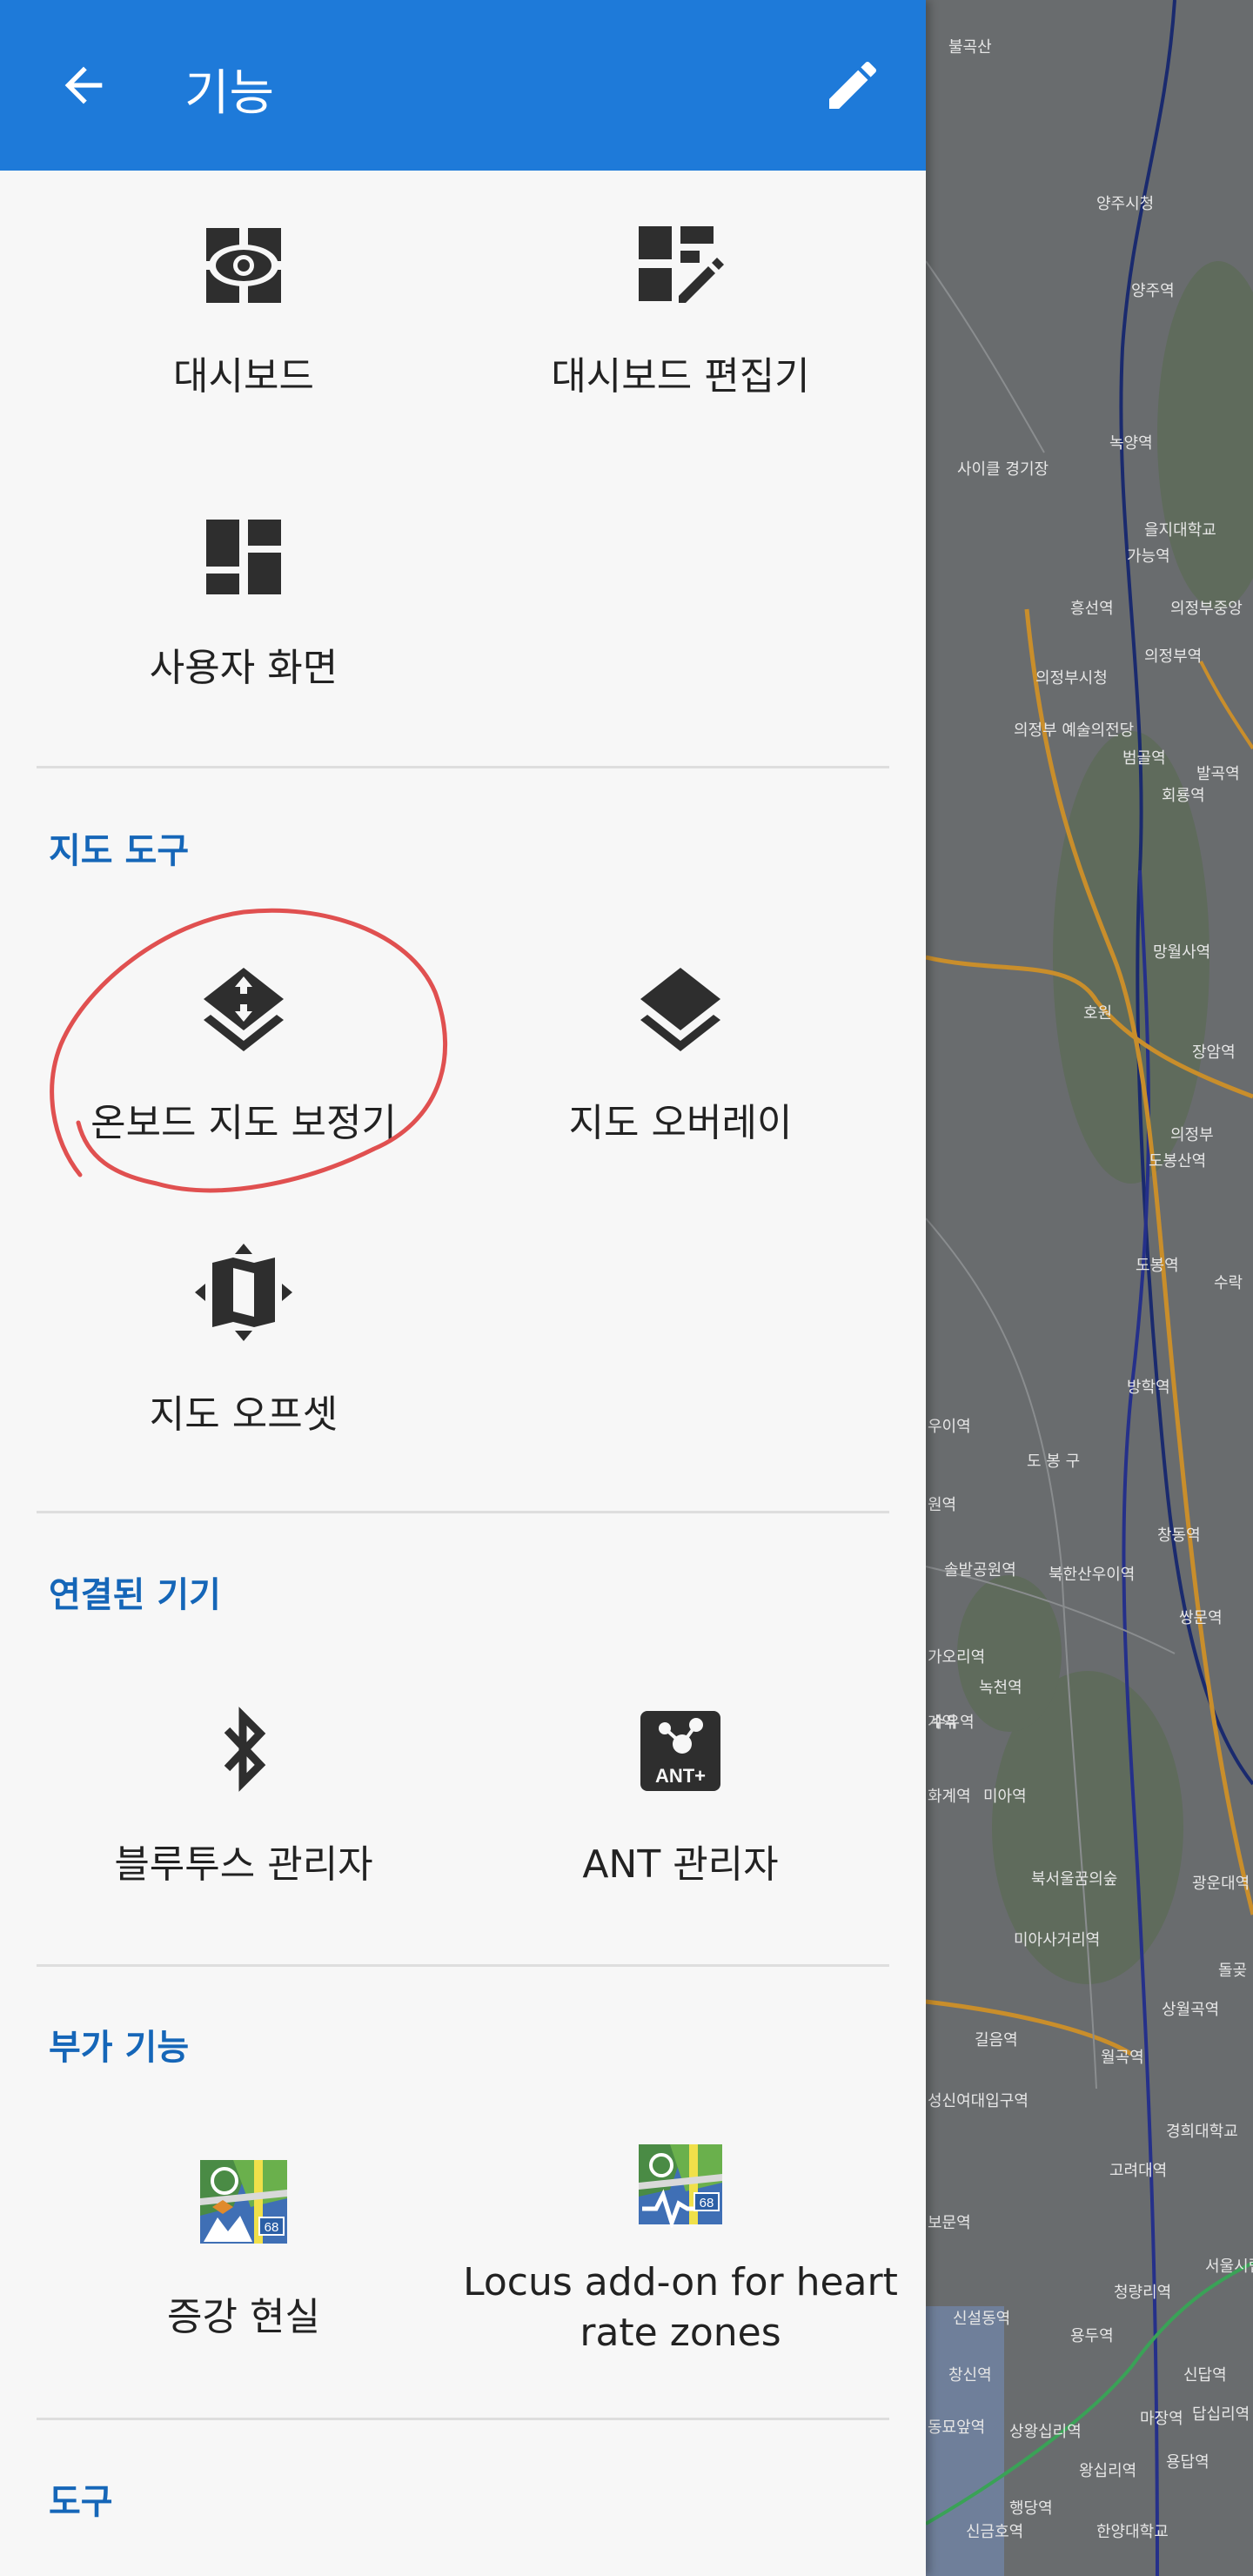 Image resolution: width=1253 pixels, height=2576 pixels. I want to click on map-place-label: 도봉산역, so click(1178, 1161).